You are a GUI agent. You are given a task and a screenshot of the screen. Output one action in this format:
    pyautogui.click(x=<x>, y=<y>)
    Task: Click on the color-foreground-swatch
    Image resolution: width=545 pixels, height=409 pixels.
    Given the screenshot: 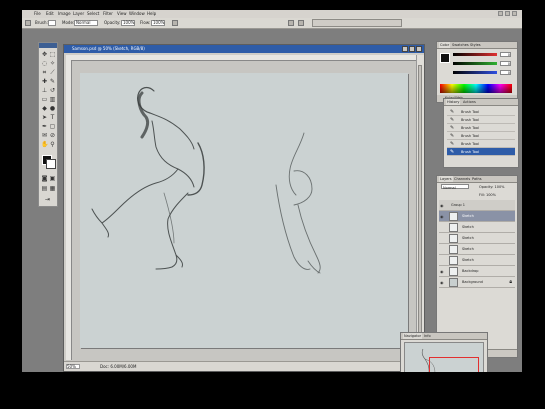 What is the action you would take?
    pyautogui.click(x=445, y=58)
    